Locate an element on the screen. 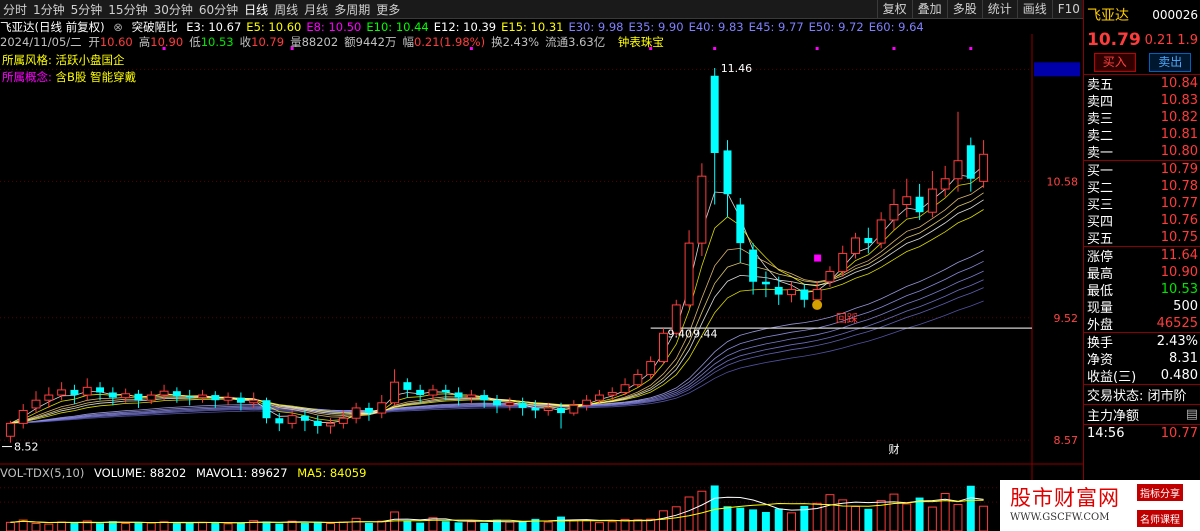 The image size is (1200, 531). sells-row: 卖三 10.82 is located at coordinates (1142, 118).